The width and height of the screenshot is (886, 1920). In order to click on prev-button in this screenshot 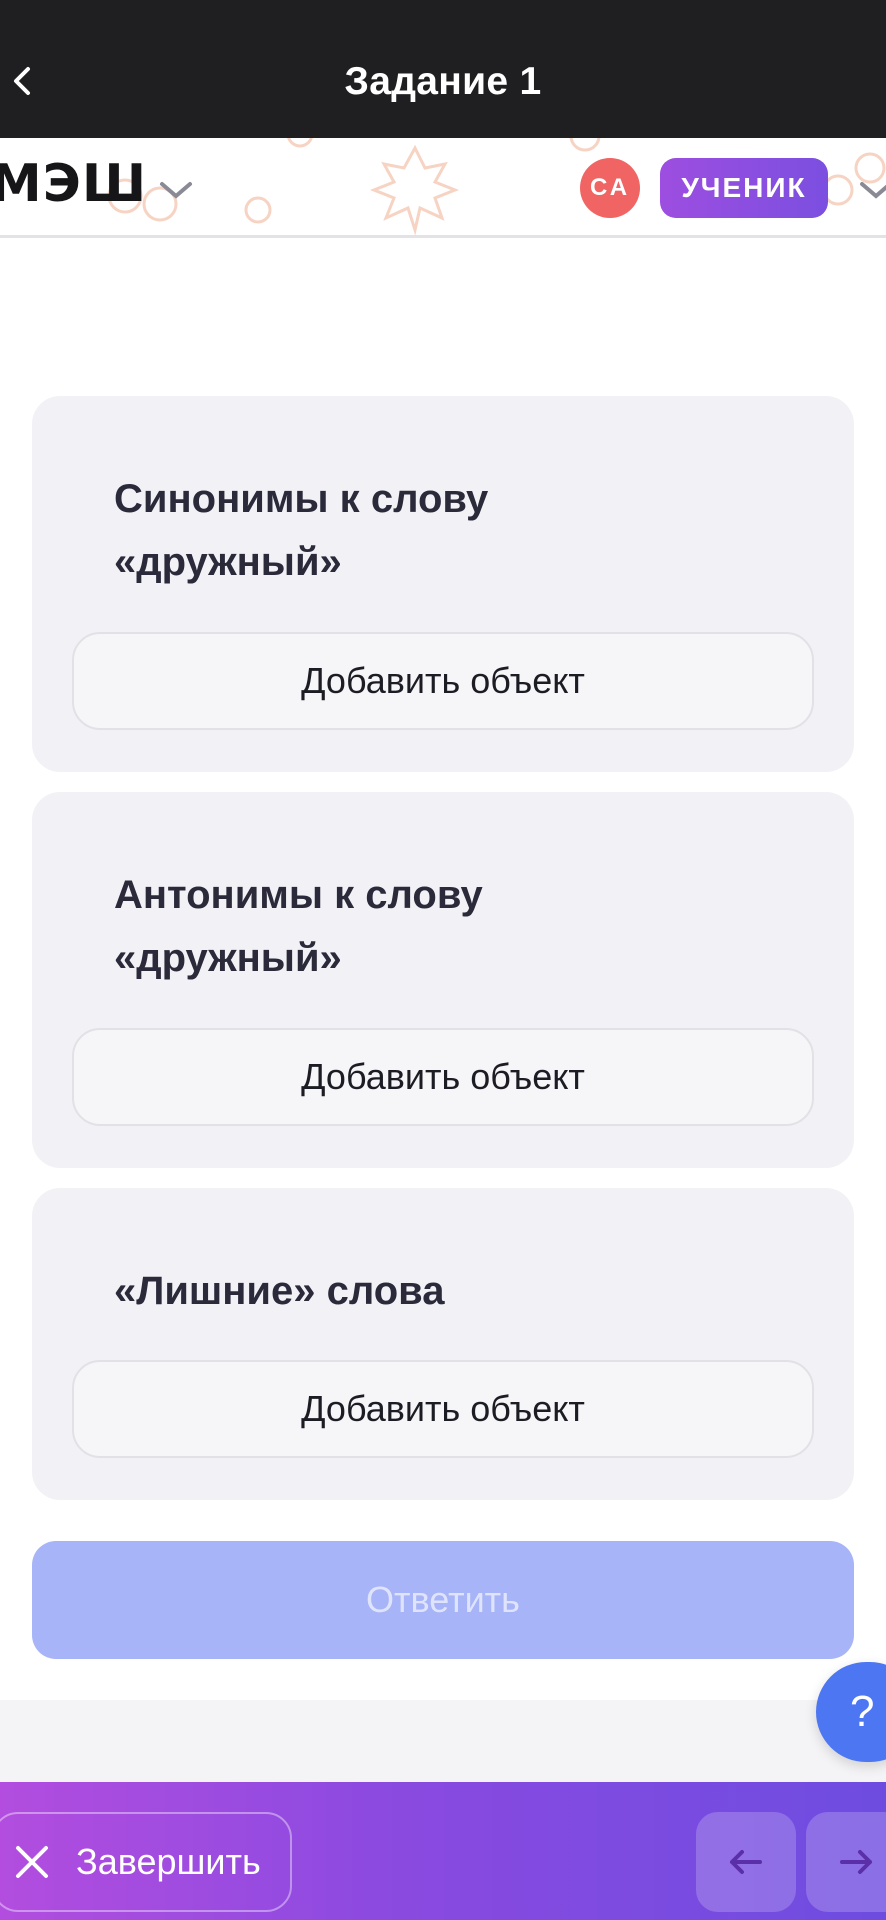, I will do `click(746, 1862)`.